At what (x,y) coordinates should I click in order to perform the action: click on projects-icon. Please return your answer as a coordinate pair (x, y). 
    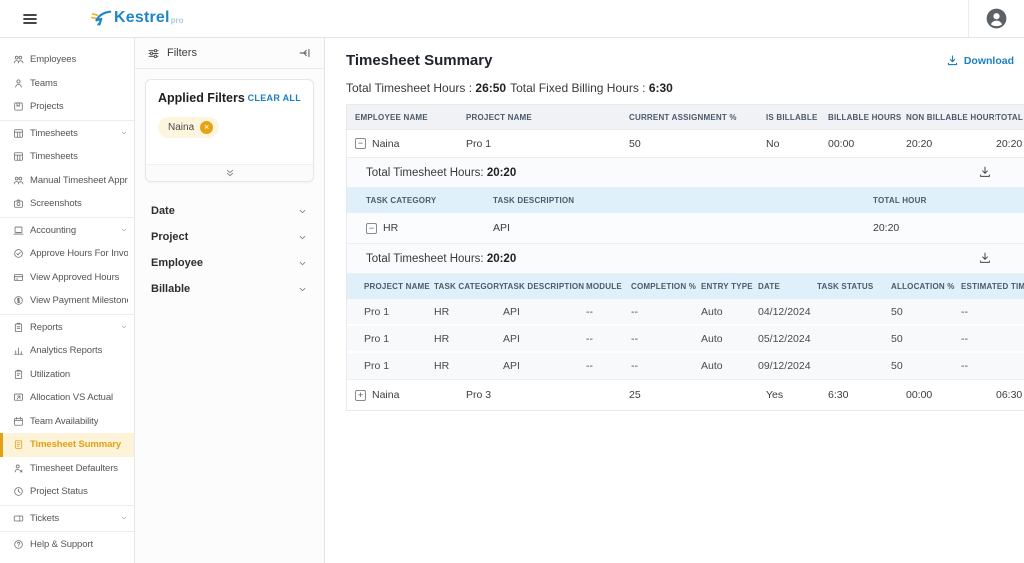
    Looking at the image, I should click on (18, 106).